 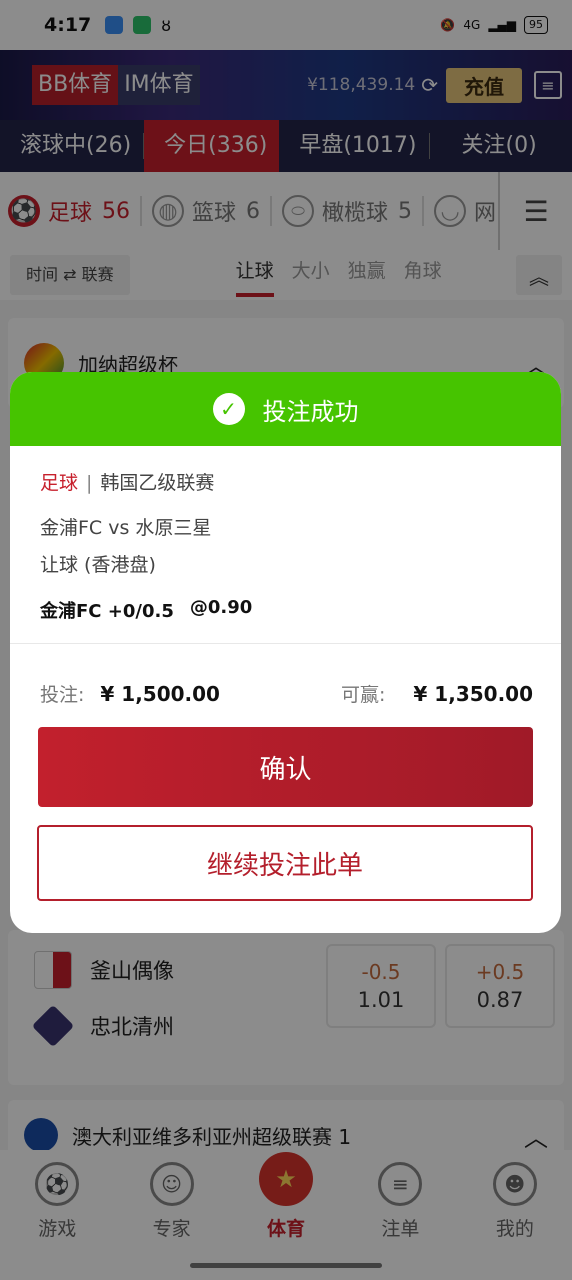 I want to click on win-amount: ¥ 1,350.00, so click(x=473, y=693).